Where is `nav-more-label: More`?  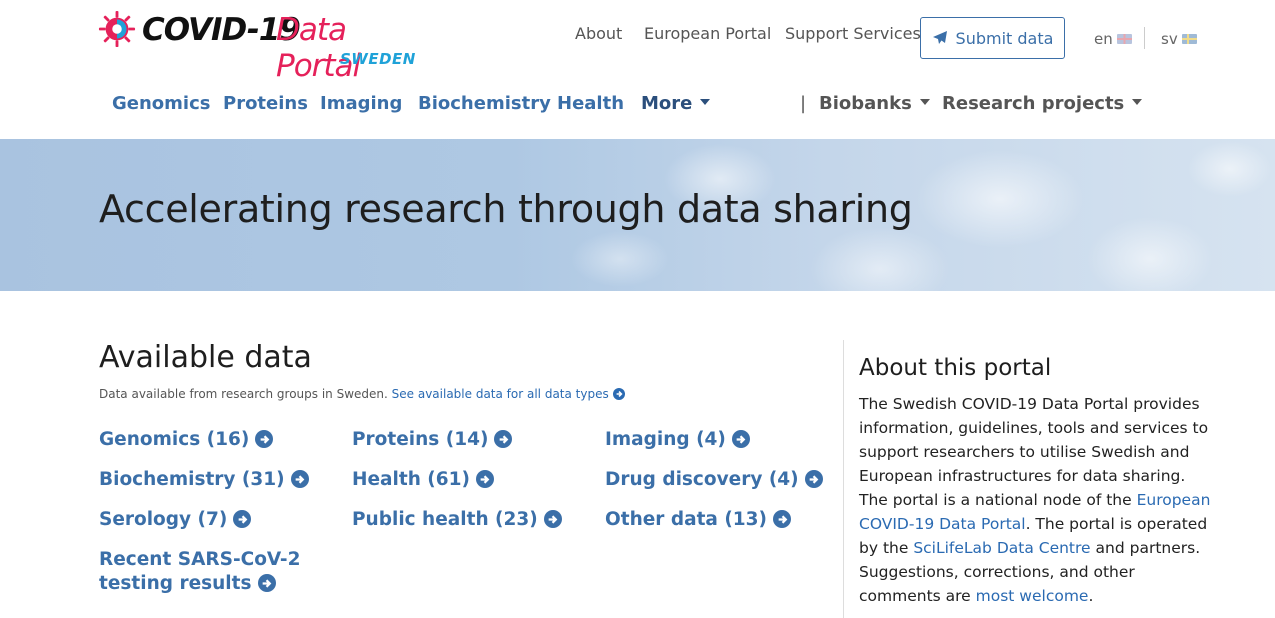
nav-more-label: More is located at coordinates (667, 103).